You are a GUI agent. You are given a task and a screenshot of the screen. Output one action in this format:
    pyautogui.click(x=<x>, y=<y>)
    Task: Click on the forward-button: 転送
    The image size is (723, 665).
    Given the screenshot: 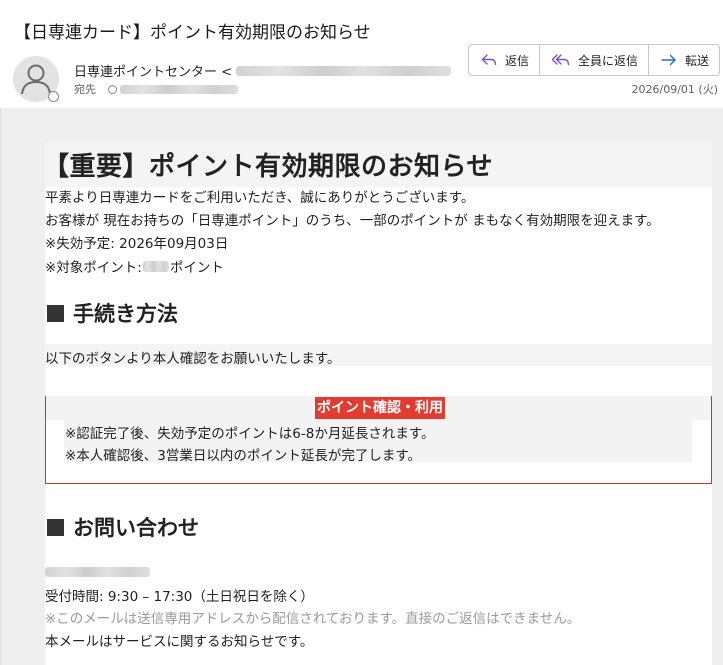 What is the action you would take?
    pyautogui.click(x=684, y=60)
    